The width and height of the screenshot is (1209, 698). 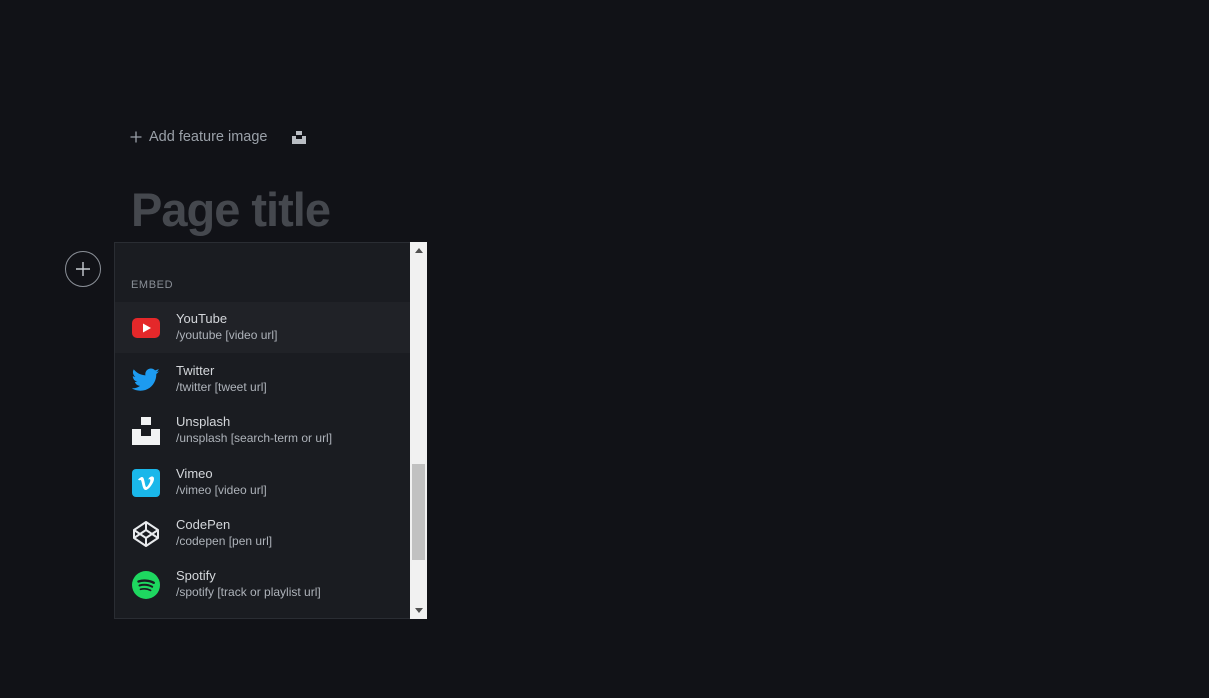 What do you see at coordinates (208, 137) in the screenshot?
I see `add-feature-image-label: Add feature image` at bounding box center [208, 137].